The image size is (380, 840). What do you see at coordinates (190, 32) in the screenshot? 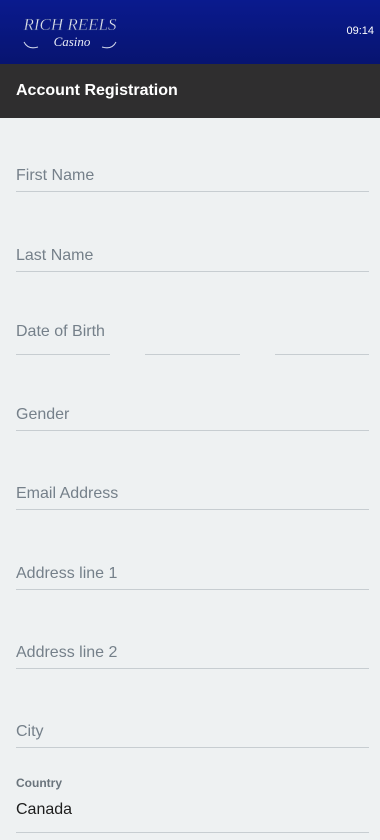
I see `app-header: RICH REELS Casino 09:14` at bounding box center [190, 32].